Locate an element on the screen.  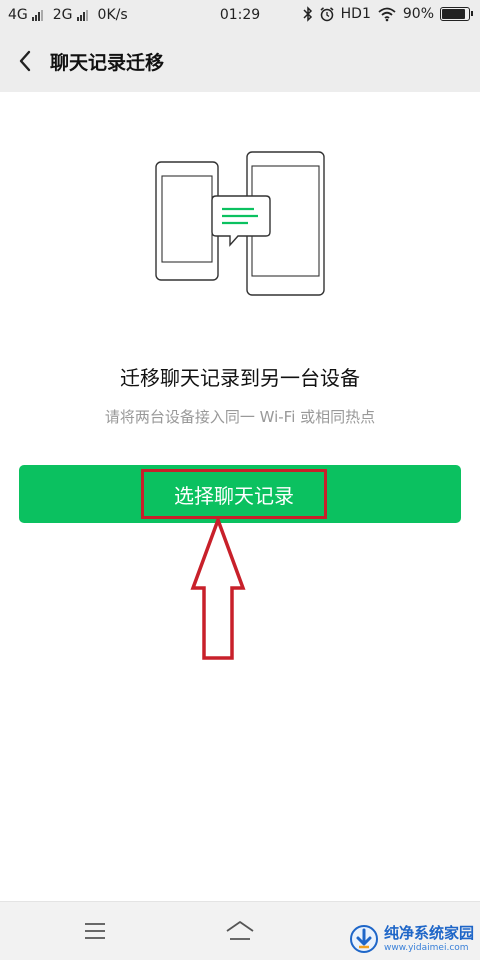
status-bar: 4G 2G 0K/s 01:29 HD1 90% is located at coordinates (240, 16).